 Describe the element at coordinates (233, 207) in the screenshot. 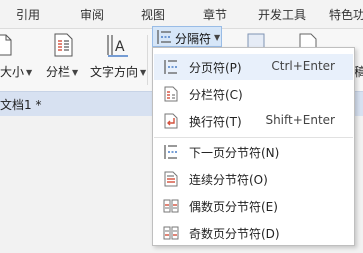

I see `menu-item-label: 偶数页分节符(E)` at that location.